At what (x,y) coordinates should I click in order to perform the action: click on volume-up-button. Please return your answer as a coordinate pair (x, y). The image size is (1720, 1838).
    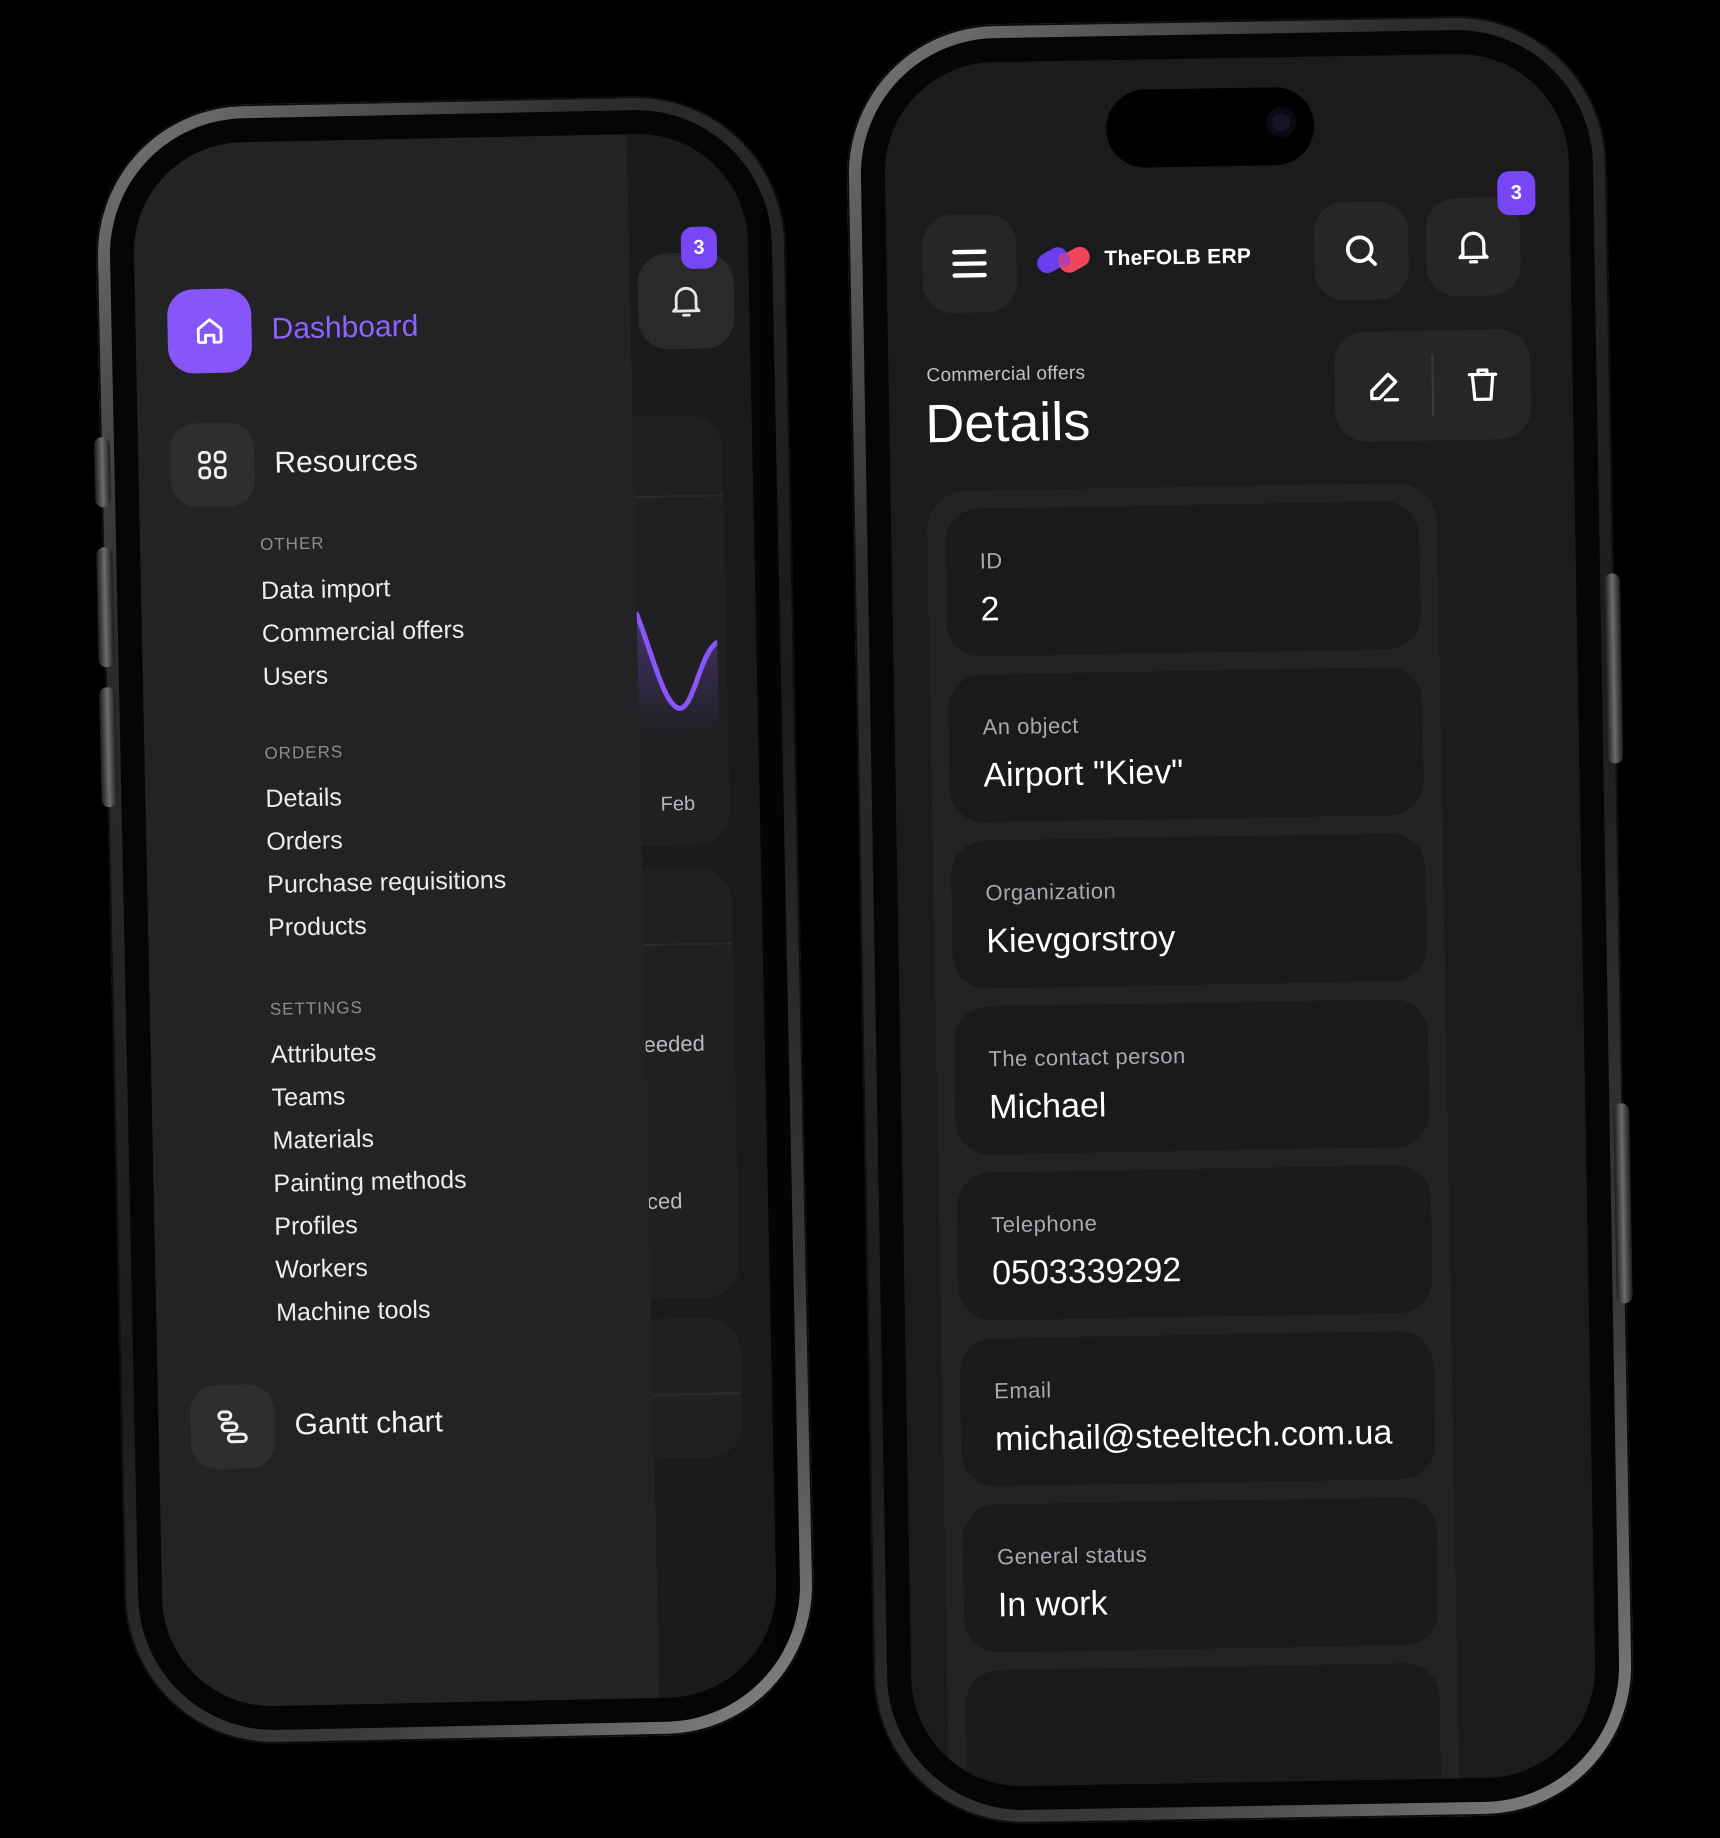
    Looking at the image, I should click on (105, 607).